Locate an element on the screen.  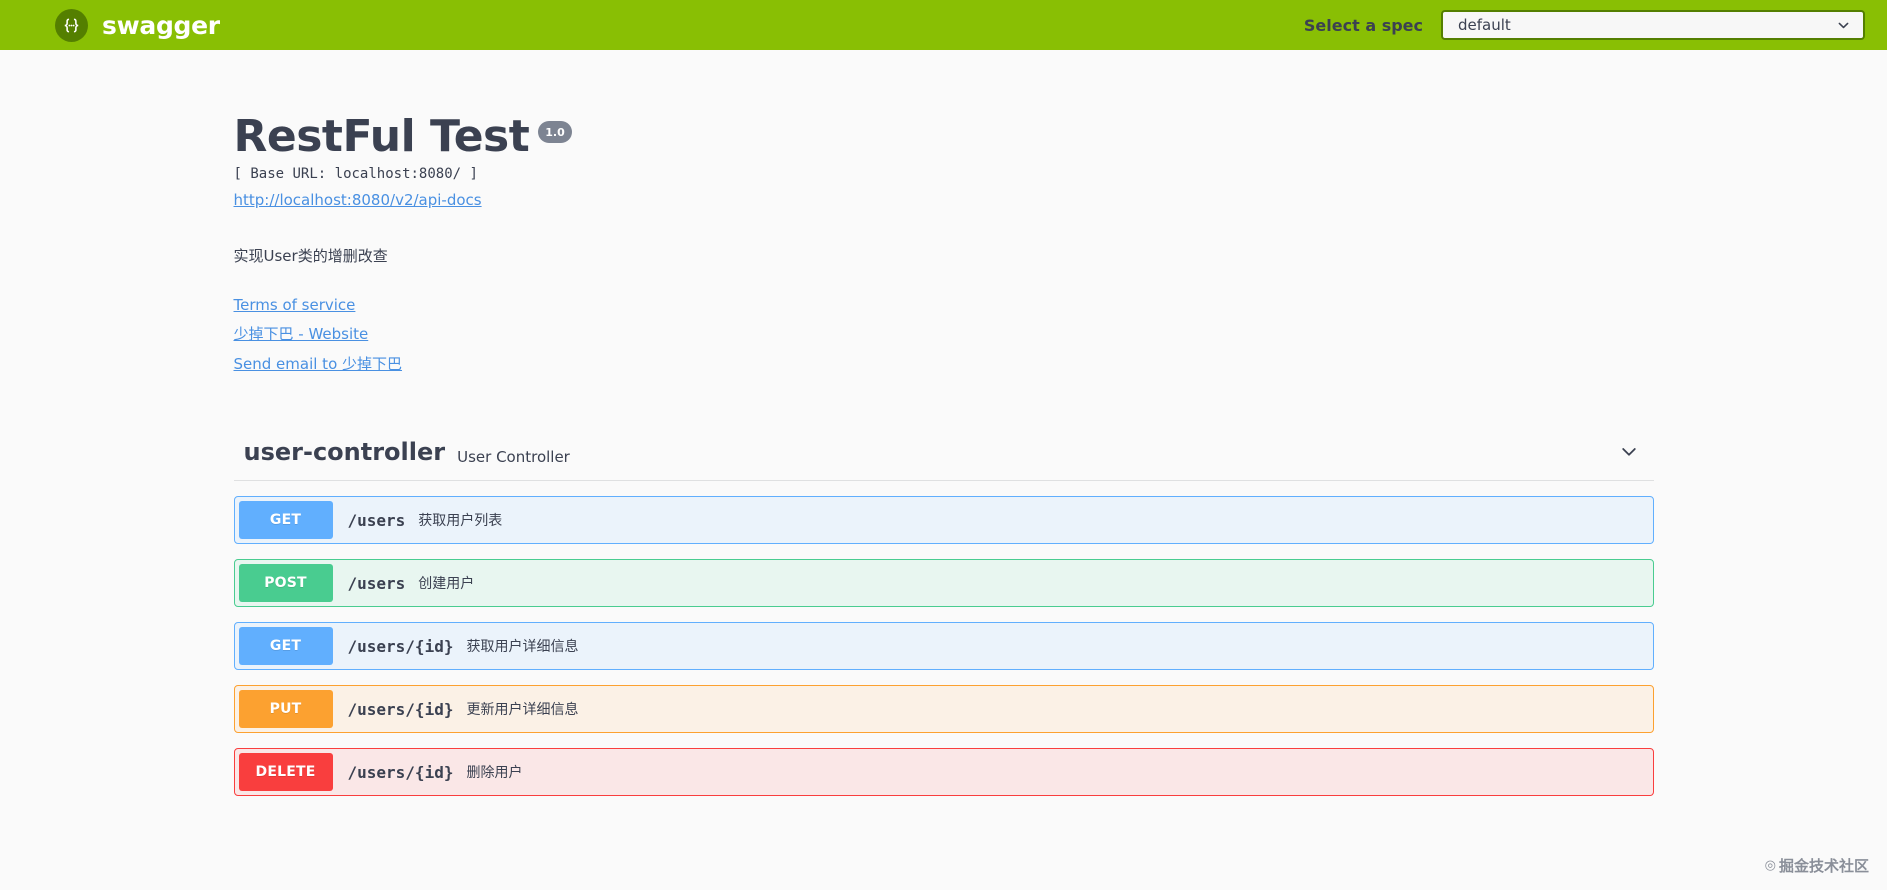
watermark-mark: ◎ is located at coordinates (1770, 865).